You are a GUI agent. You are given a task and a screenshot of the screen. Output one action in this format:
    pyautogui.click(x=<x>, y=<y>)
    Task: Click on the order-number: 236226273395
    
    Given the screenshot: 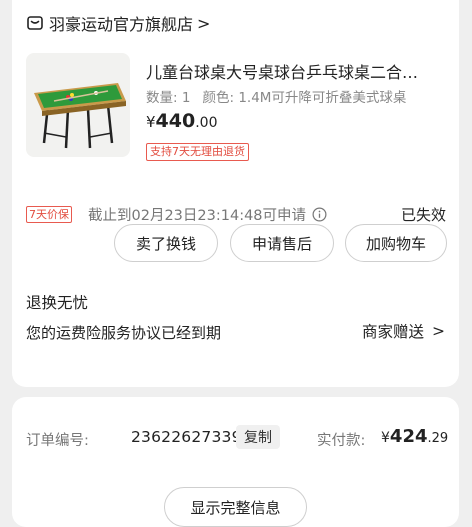 What is the action you would take?
    pyautogui.click(x=191, y=437)
    